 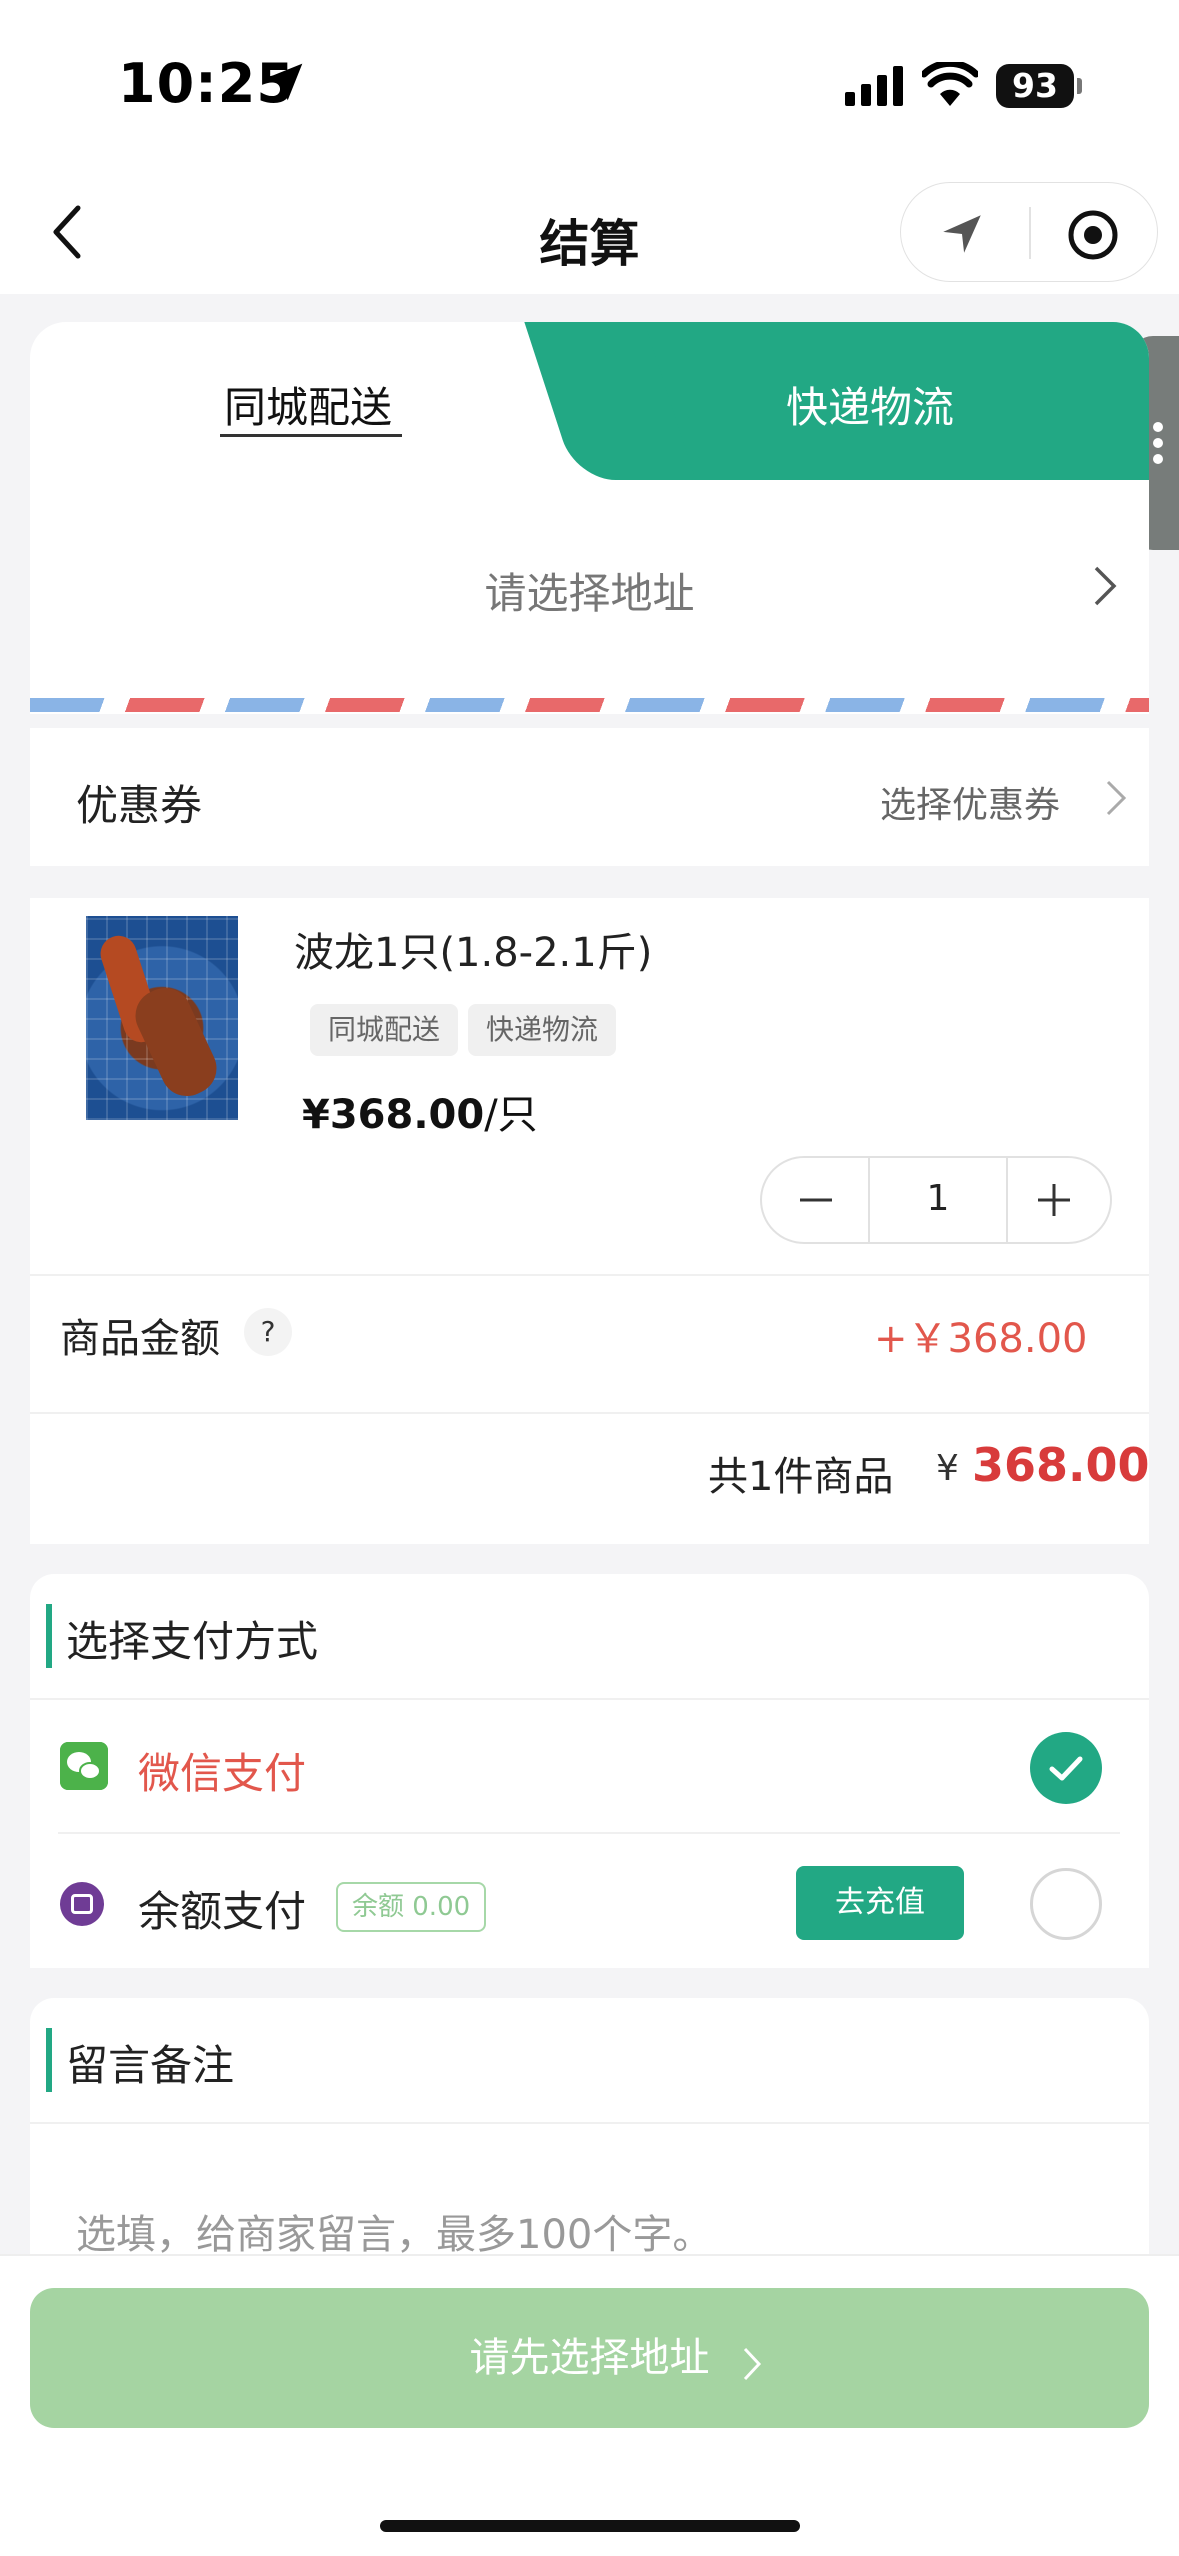 I want to click on location-arrow-icon, so click(x=284, y=82).